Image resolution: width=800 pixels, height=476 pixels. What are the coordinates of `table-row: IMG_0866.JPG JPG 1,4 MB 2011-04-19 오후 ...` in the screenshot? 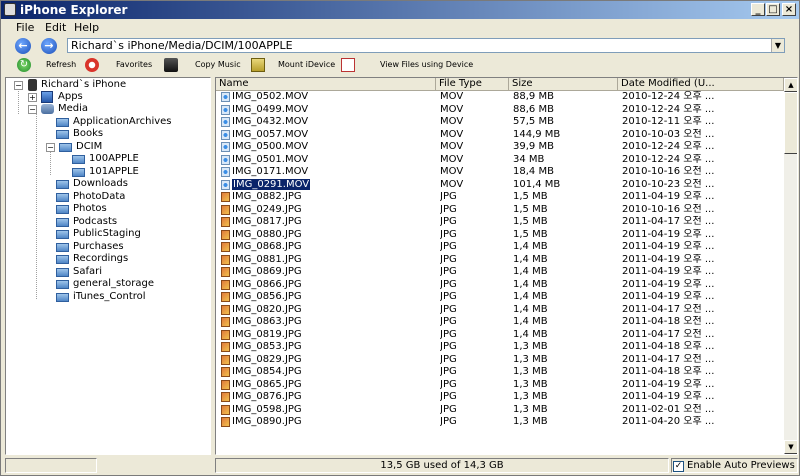 It's located at (500, 285).